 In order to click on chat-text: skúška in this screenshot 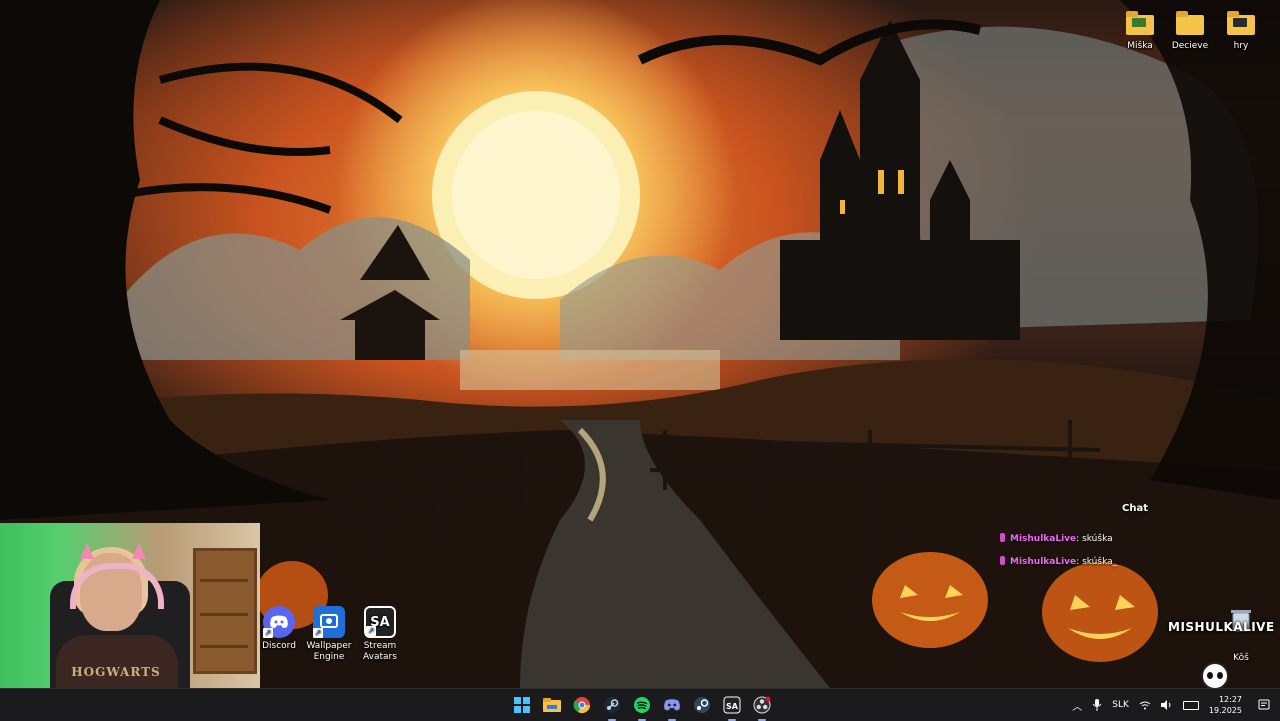, I will do `click(1097, 539)`.